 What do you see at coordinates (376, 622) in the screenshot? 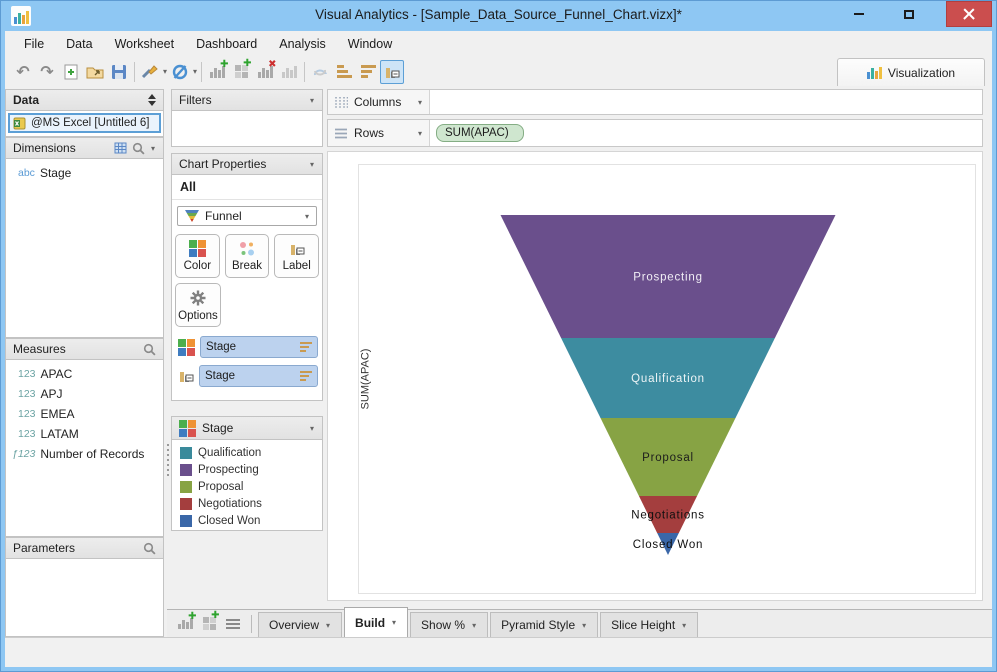
I see `sheet-tab-build: Build ▾` at bounding box center [376, 622].